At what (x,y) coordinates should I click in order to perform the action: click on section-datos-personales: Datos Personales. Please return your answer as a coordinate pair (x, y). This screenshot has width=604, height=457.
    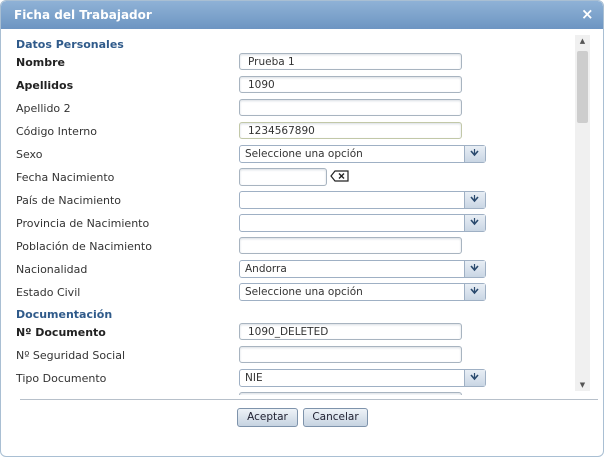
    Looking at the image, I should click on (70, 44).